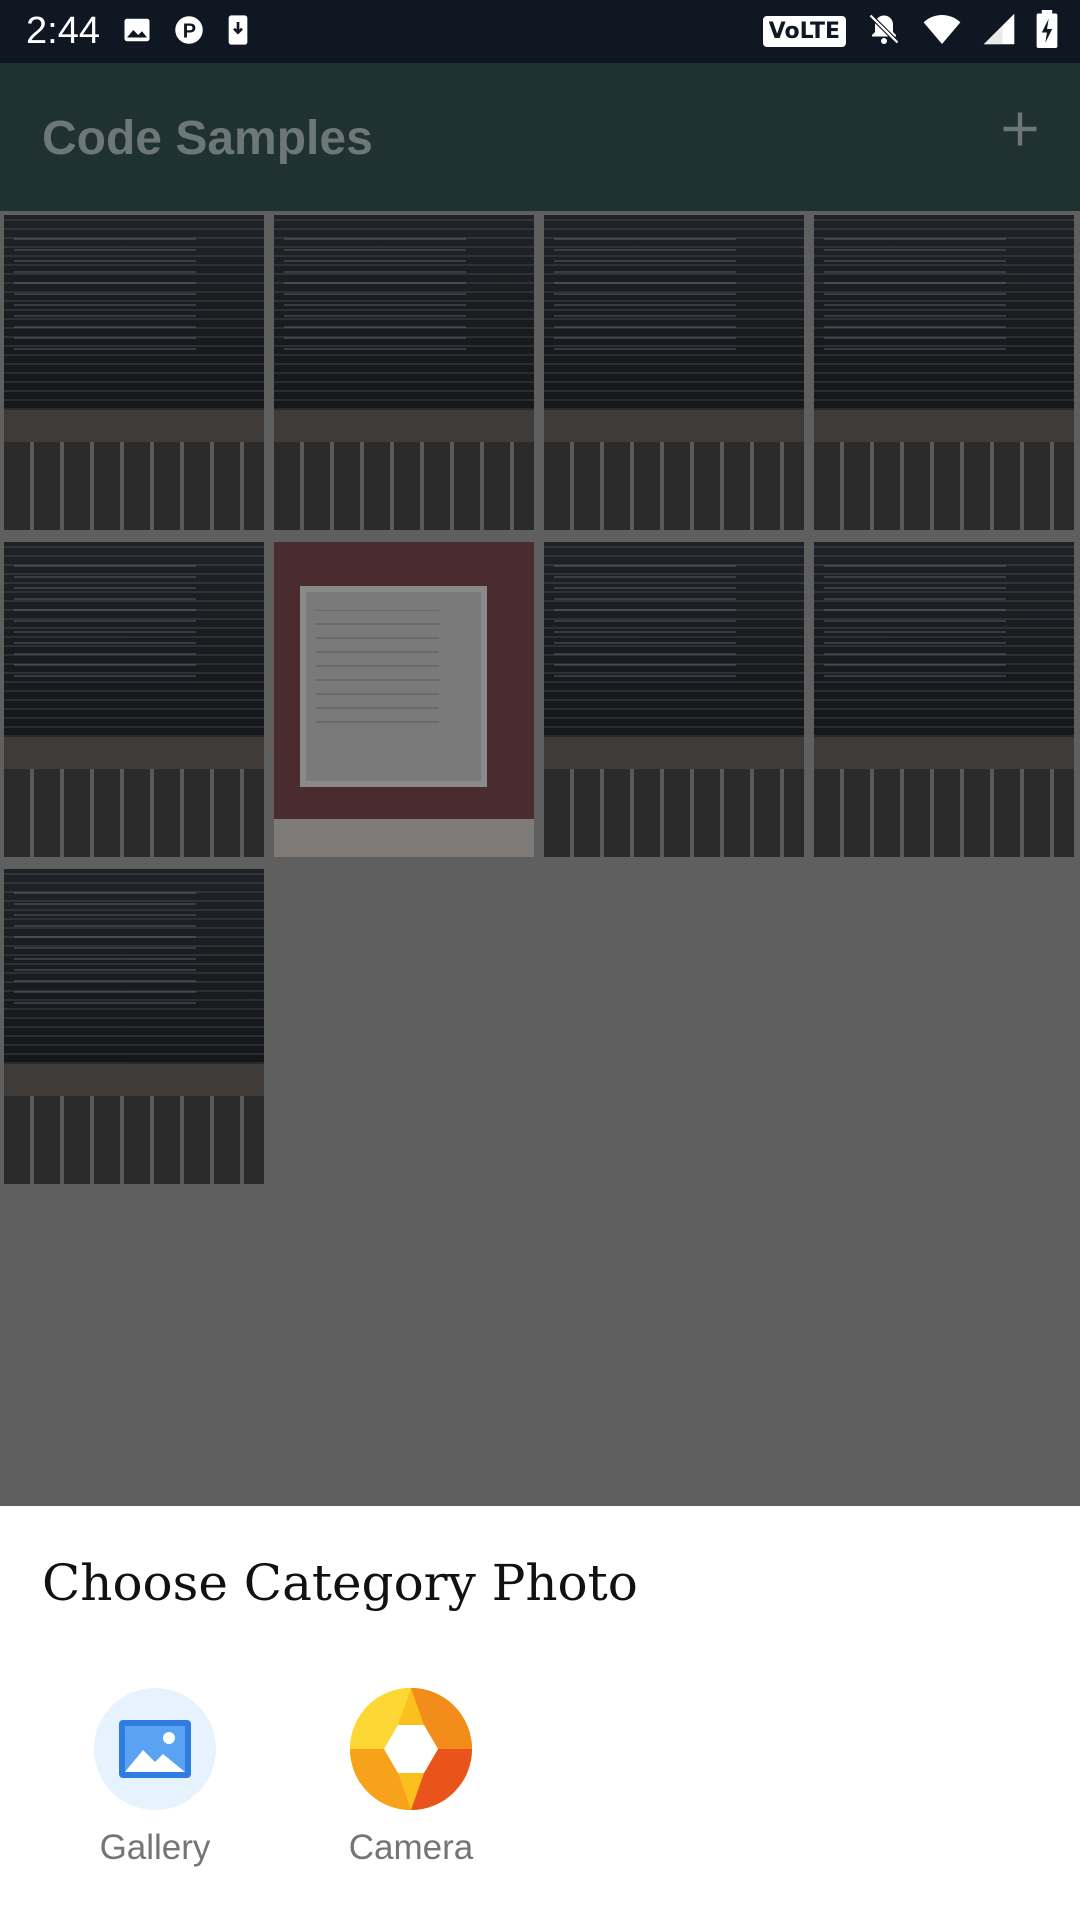 The width and height of the screenshot is (1080, 1920). Describe the element at coordinates (999, 31) in the screenshot. I see `signal-icon` at that location.